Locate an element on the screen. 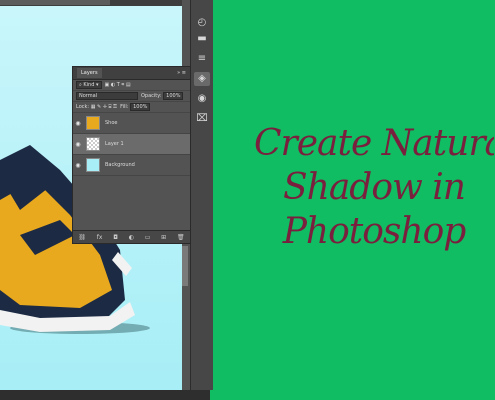  layer-name: Shoe is located at coordinates (111, 123).